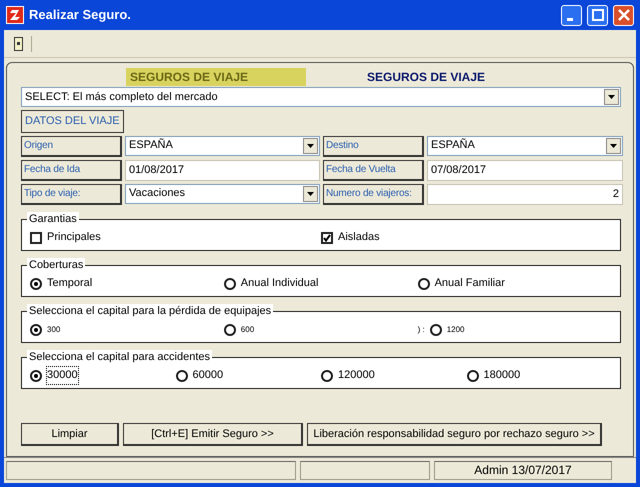 Image resolution: width=640 pixels, height=487 pixels. I want to click on close-icon, so click(624, 15).